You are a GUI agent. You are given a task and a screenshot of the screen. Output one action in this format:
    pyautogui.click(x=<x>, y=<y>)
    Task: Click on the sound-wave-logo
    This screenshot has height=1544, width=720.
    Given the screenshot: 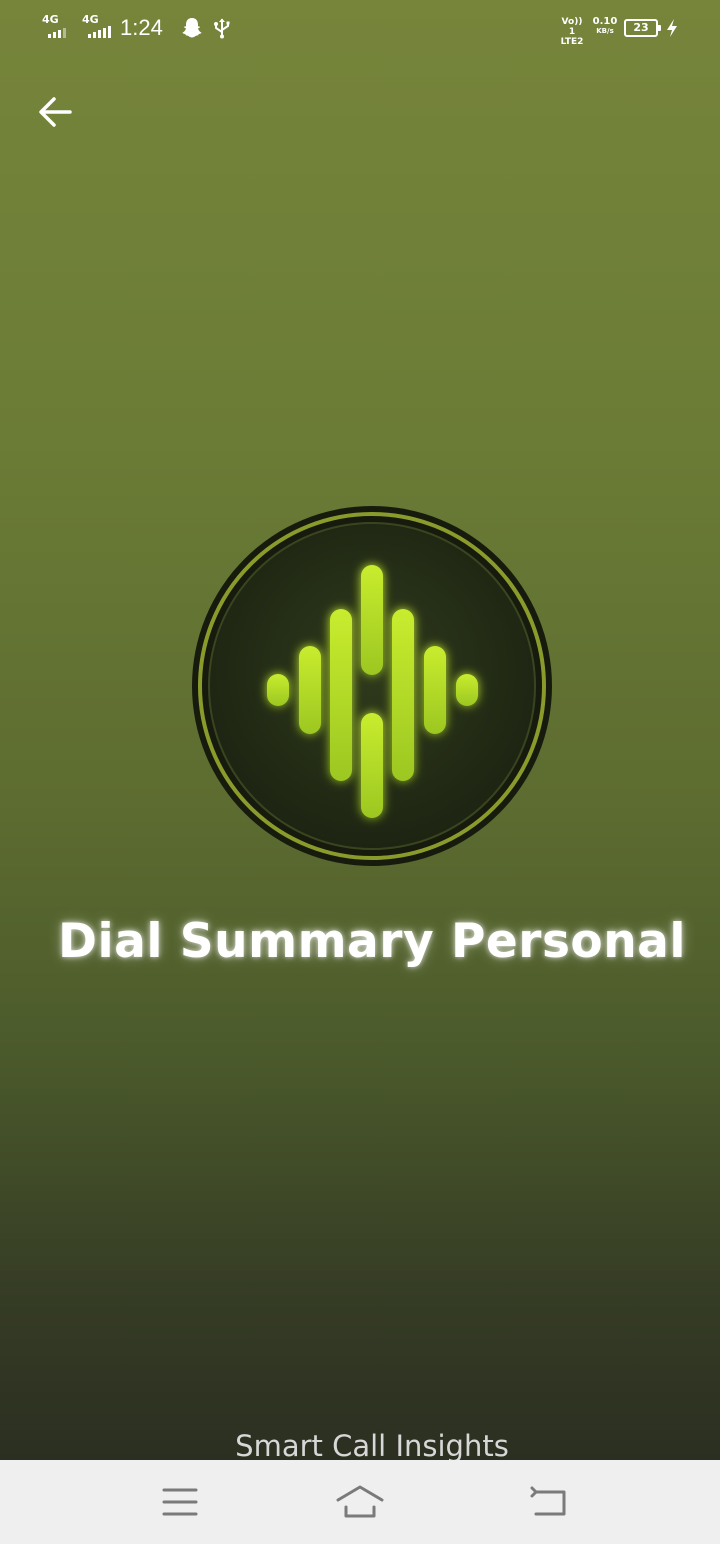 What is the action you would take?
    pyautogui.click(x=372, y=686)
    